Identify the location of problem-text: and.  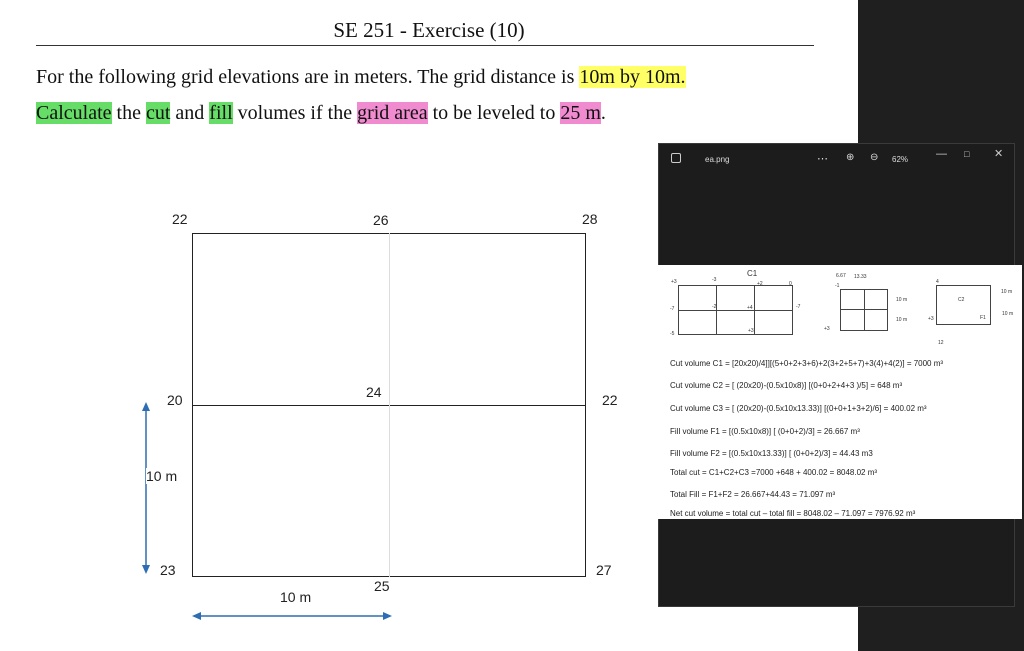
(190, 113).